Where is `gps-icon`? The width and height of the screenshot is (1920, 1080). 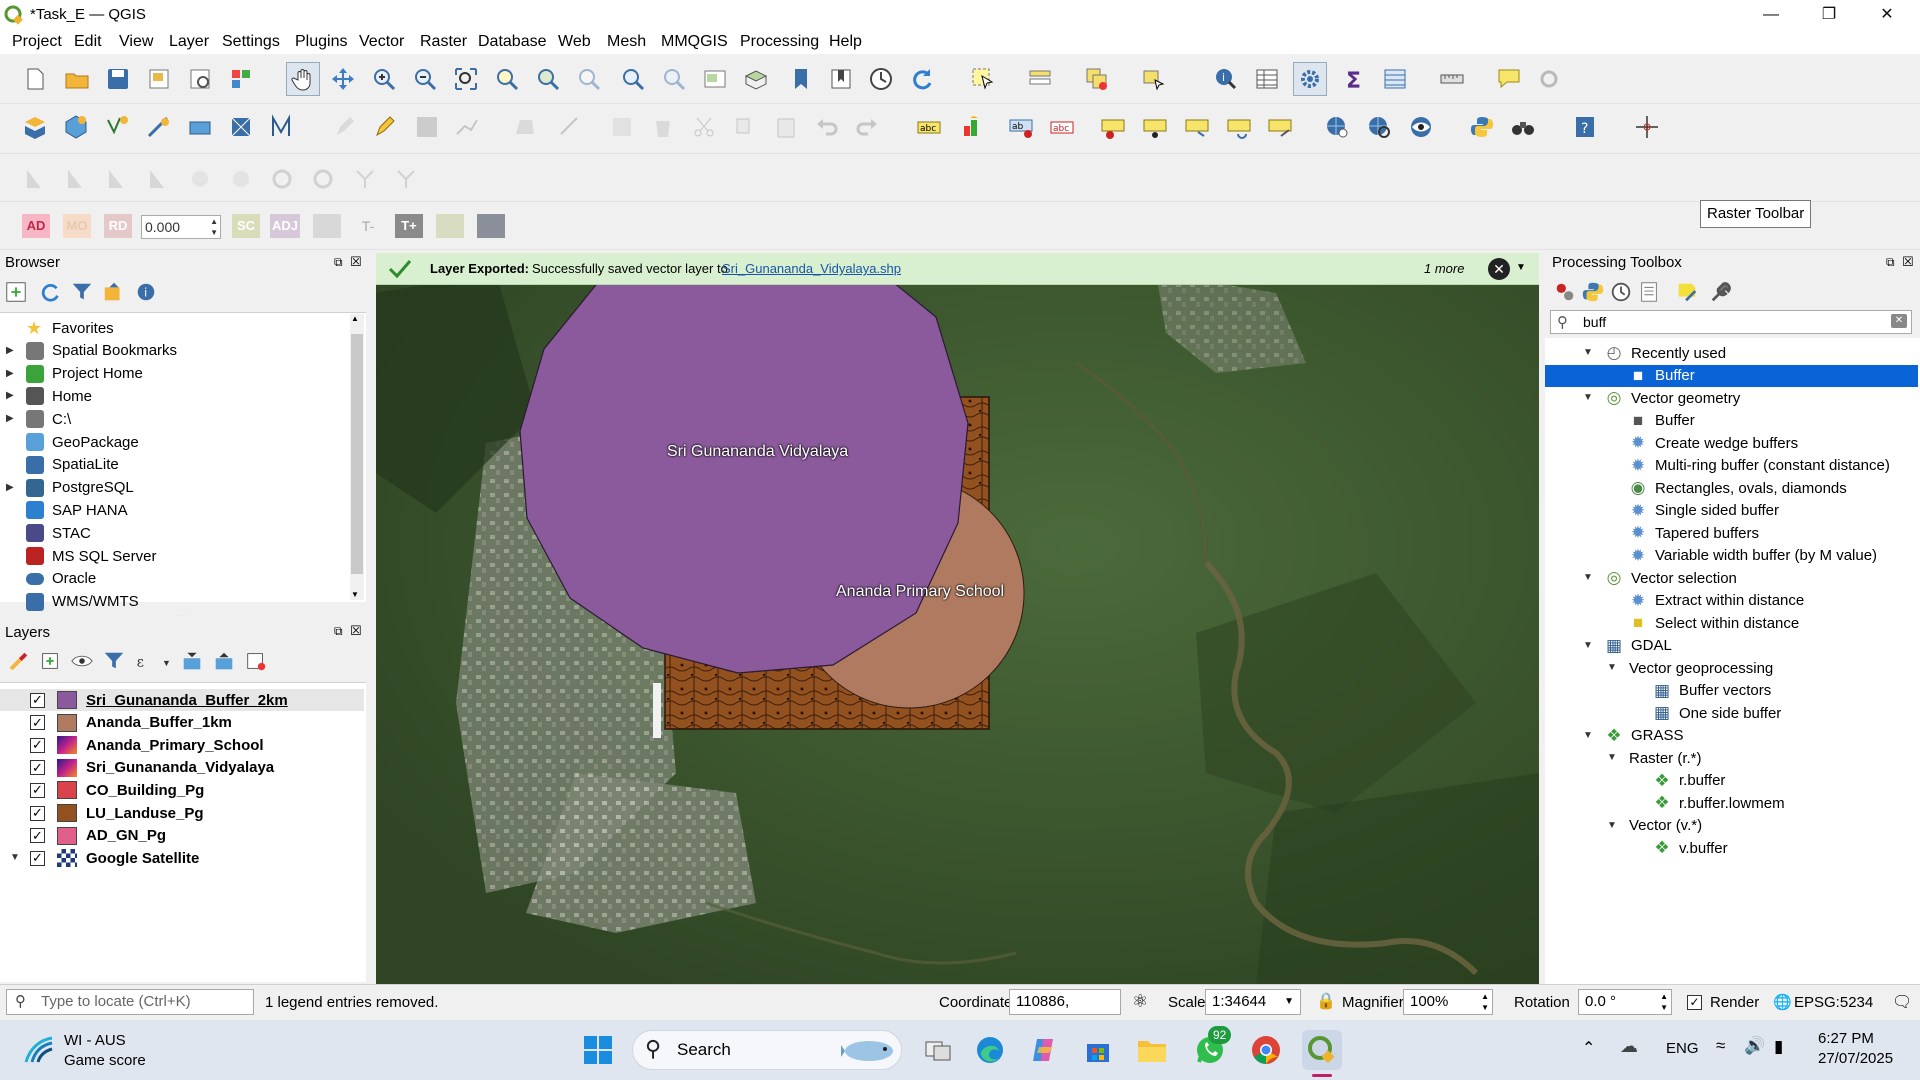
gps-icon is located at coordinates (1549, 79).